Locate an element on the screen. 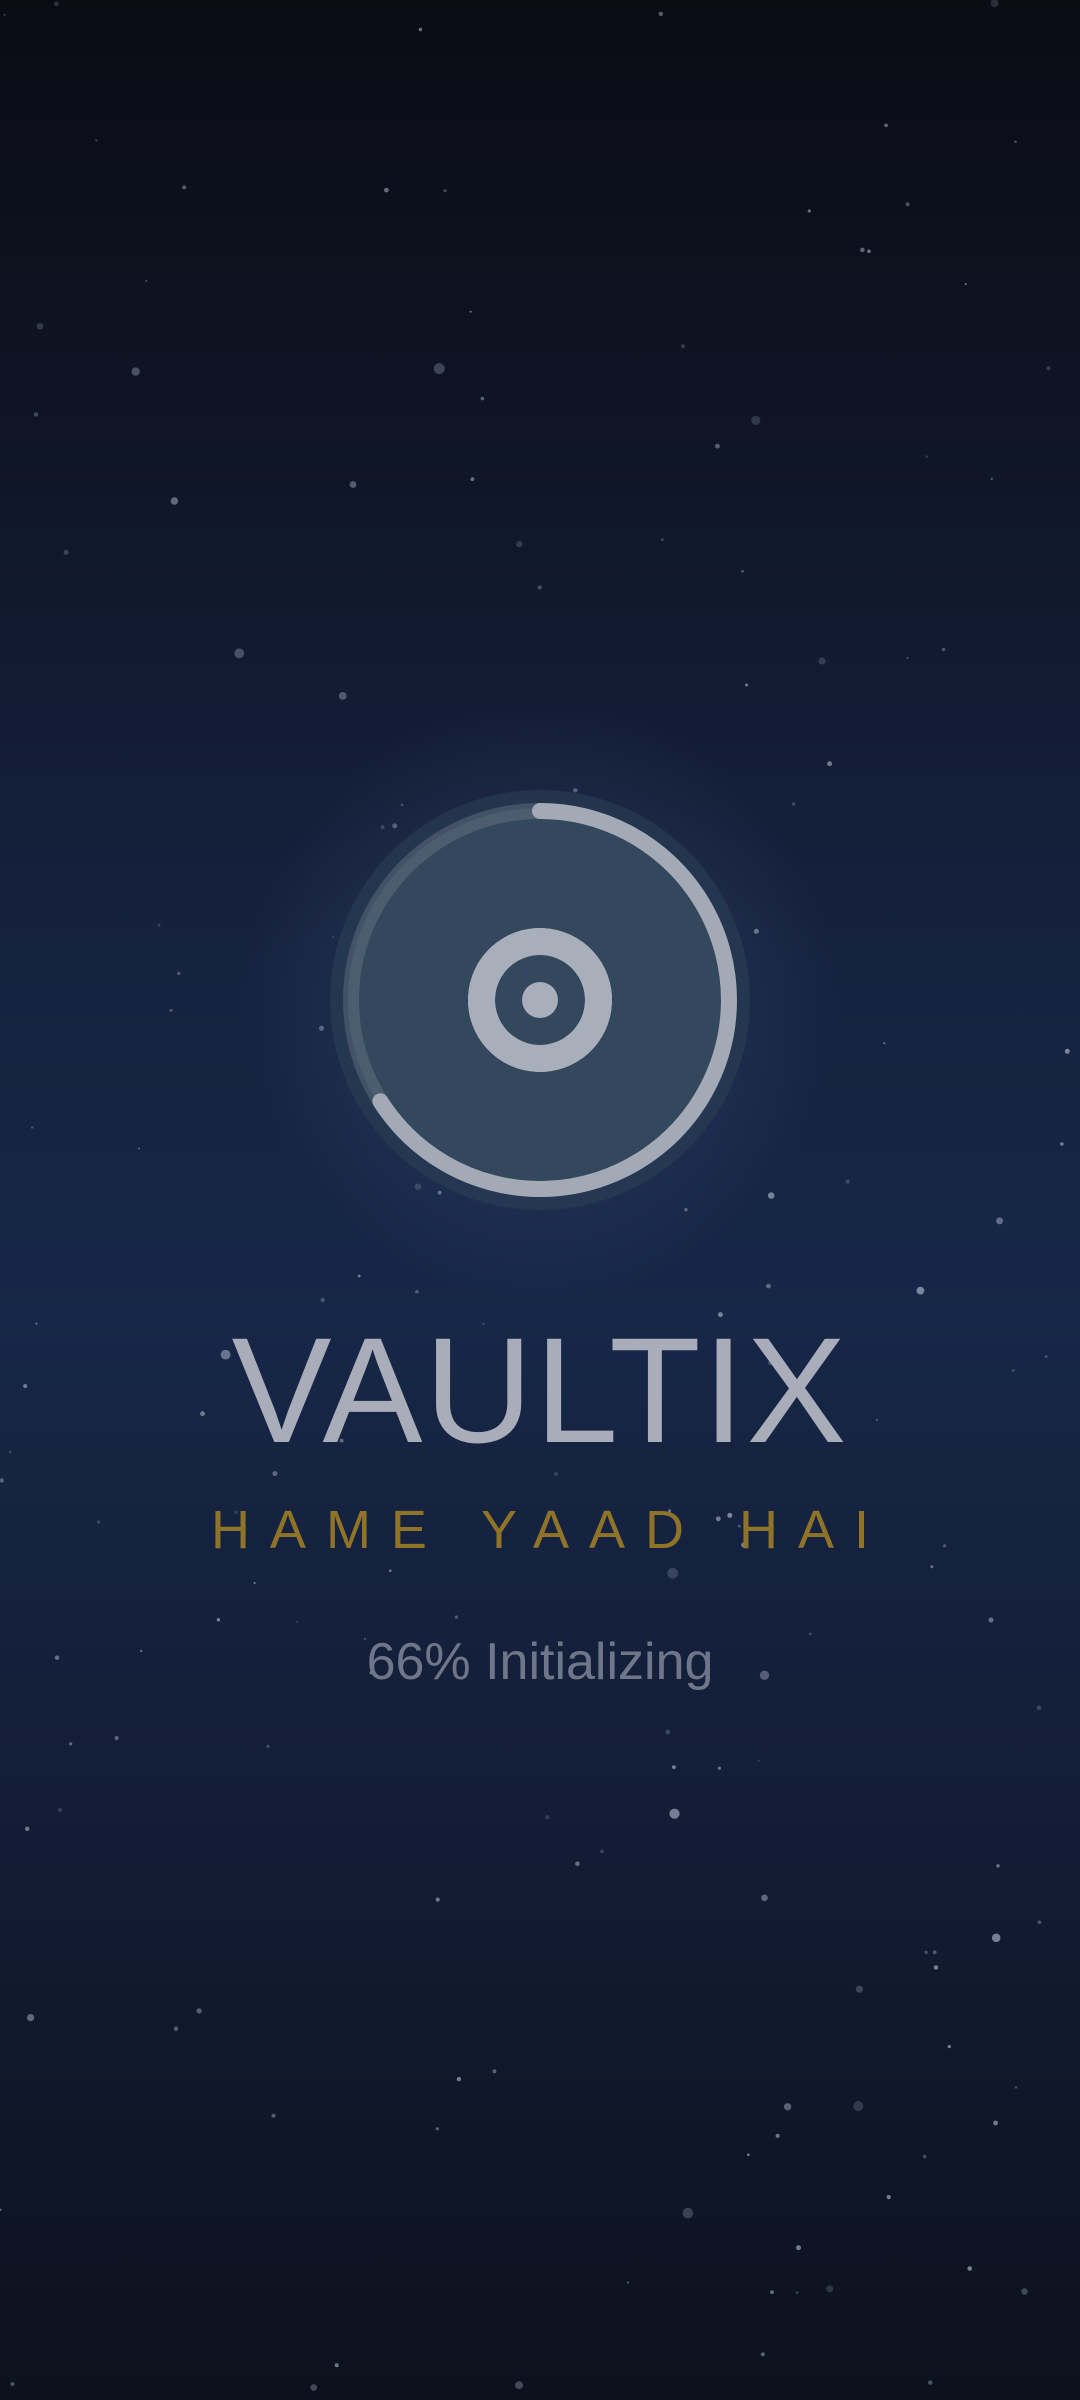  app-title: VAULTIX is located at coordinates (540, 1390).